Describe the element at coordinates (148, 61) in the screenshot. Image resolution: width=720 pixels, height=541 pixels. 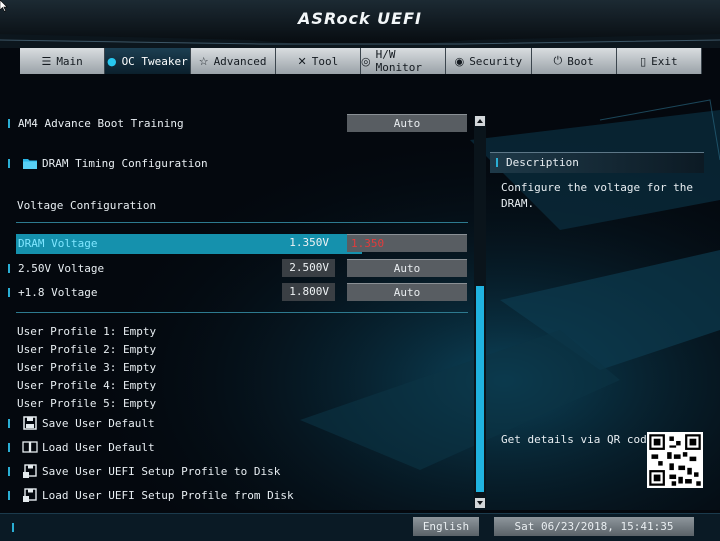
I see `tab-oc-tweaker: ● OC Tweaker` at that location.